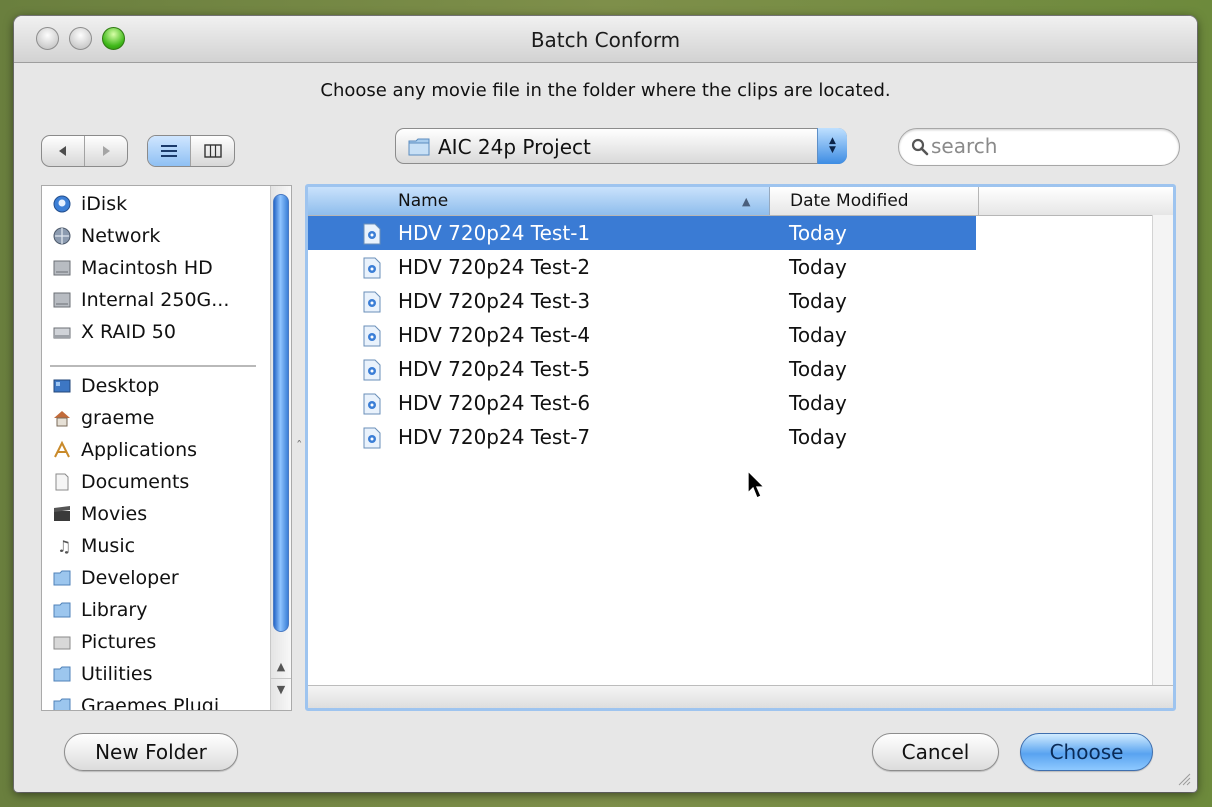 This screenshot has height=807, width=1212. I want to click on sidebar-item-label: X RAID 50, so click(128, 332).